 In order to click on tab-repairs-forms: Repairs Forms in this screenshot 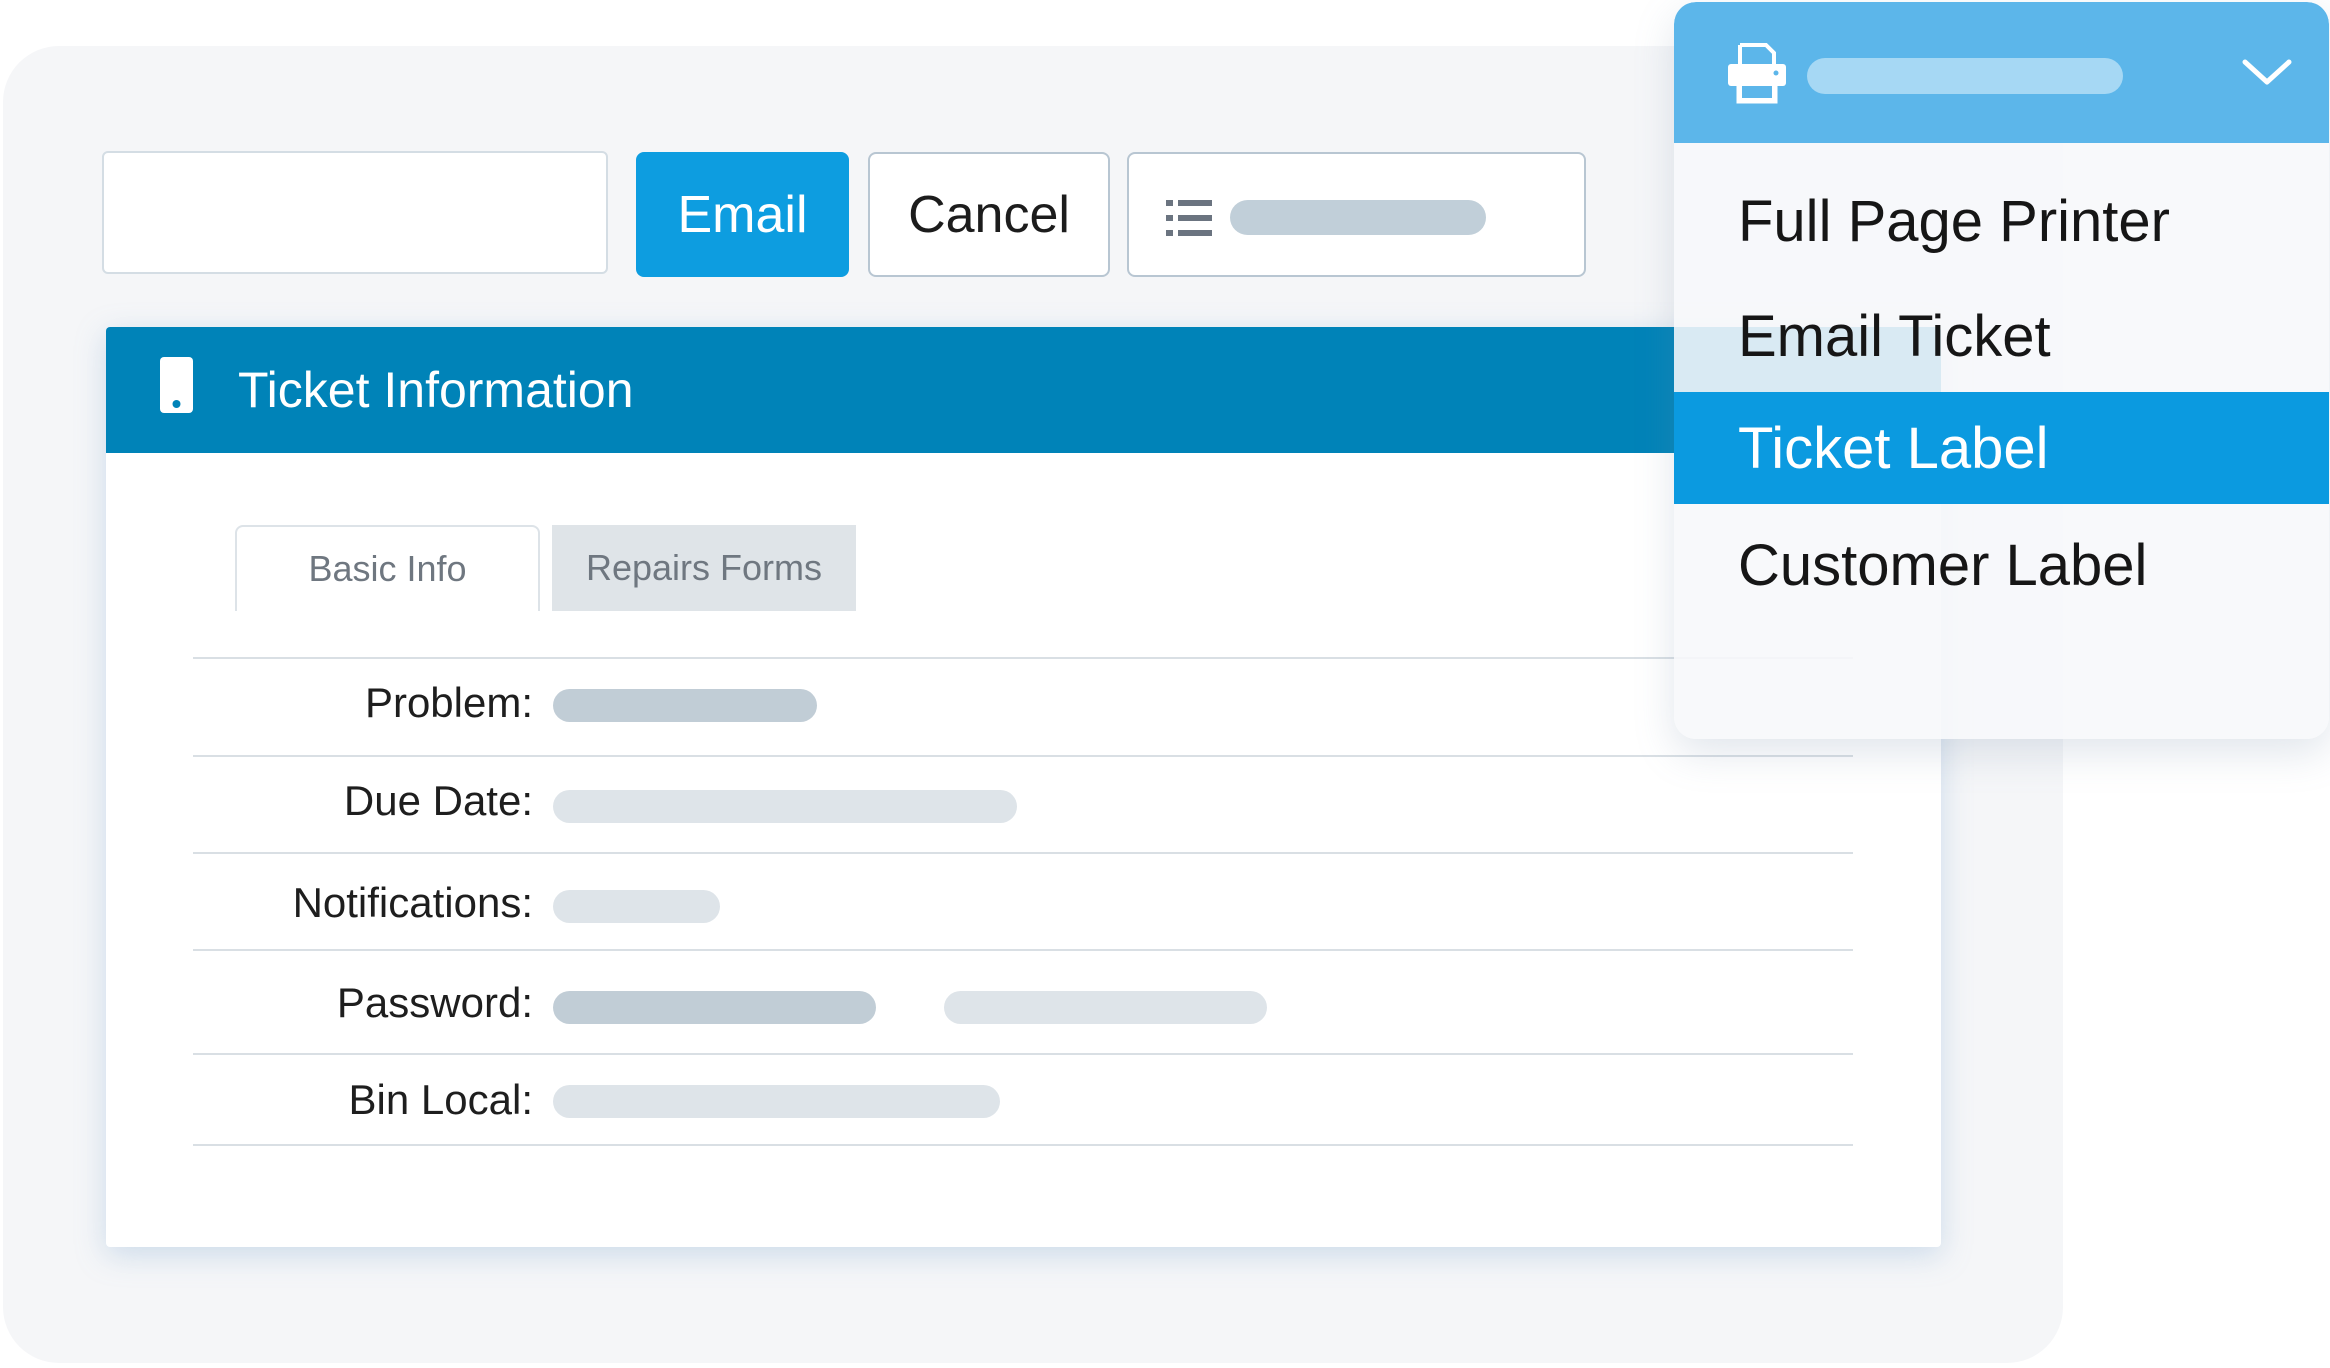, I will do `click(704, 568)`.